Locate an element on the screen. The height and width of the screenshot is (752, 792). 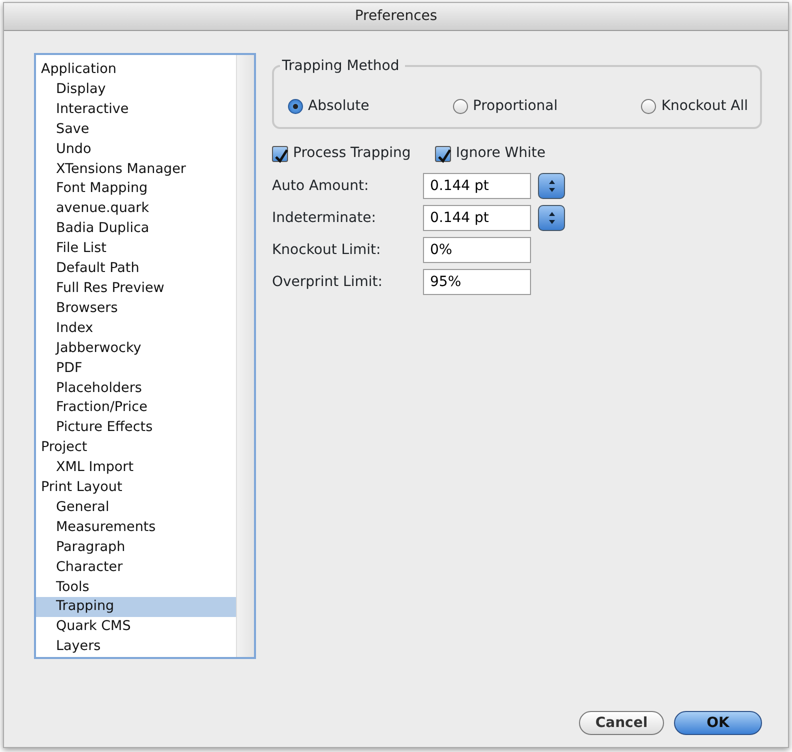
sidebar-item: Tools is located at coordinates (136, 588).